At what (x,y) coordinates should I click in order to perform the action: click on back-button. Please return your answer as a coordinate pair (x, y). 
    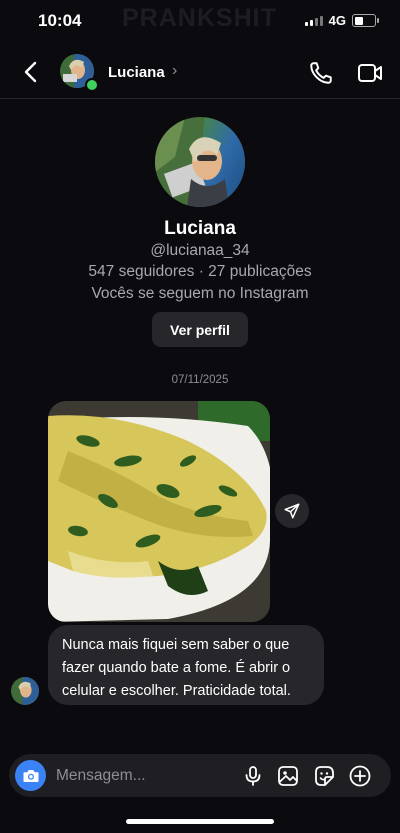
    Looking at the image, I should click on (32, 72).